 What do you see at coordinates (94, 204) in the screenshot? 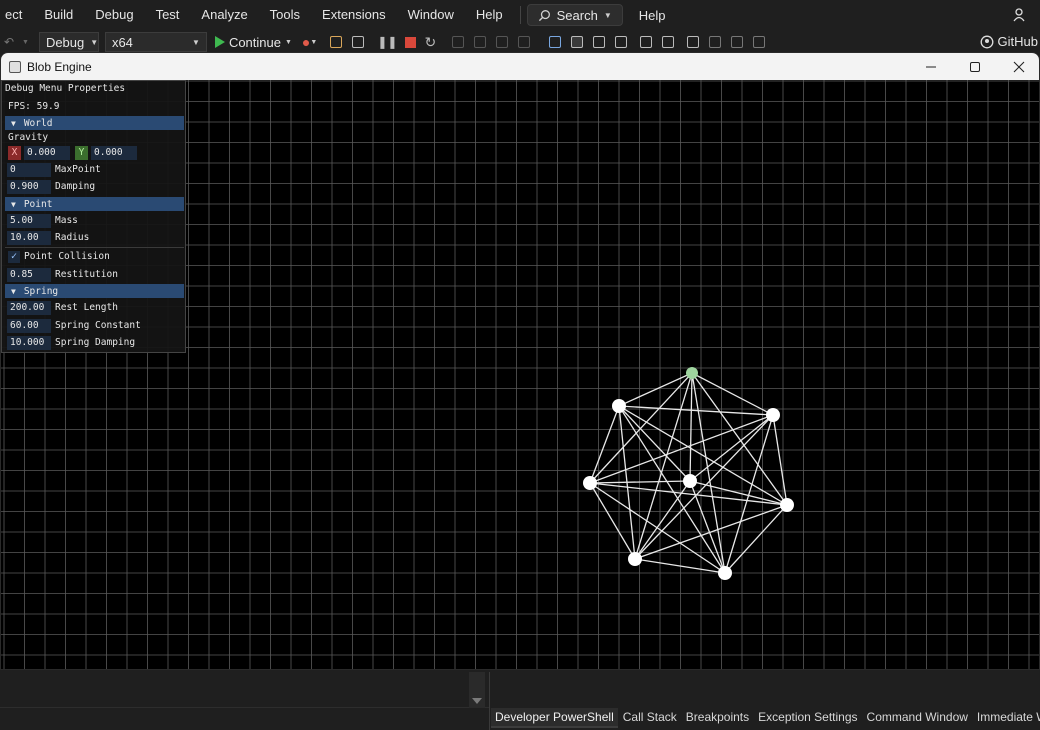
I see `point-section-header: ▼ Point` at bounding box center [94, 204].